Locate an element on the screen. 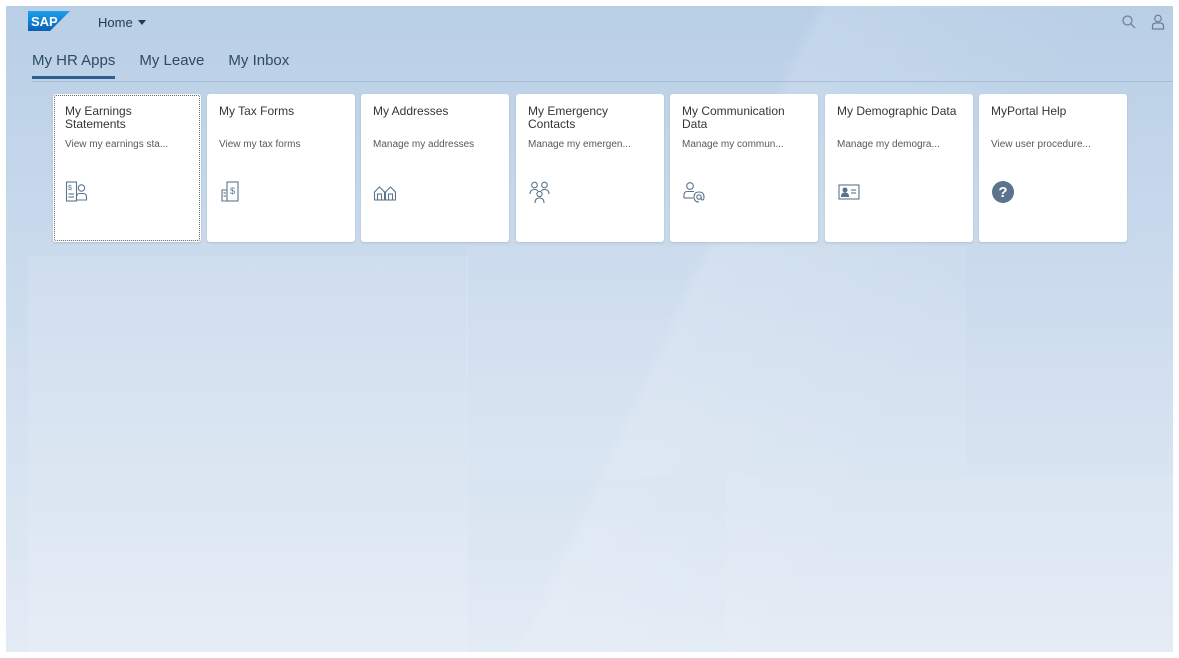 This screenshot has width=1179, height=658. tile-subtitle: View my tax forms is located at coordinates (260, 144).